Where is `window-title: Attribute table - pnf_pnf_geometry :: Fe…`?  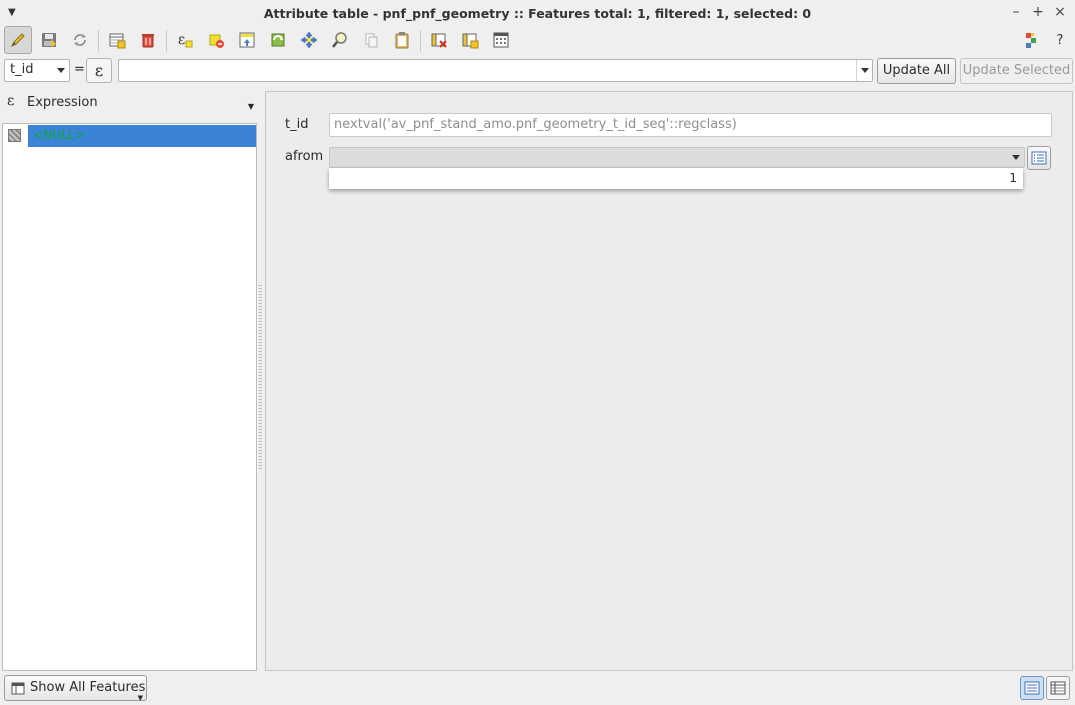
window-title: Attribute table - pnf_pnf_geometry :: Fe… is located at coordinates (537, 13).